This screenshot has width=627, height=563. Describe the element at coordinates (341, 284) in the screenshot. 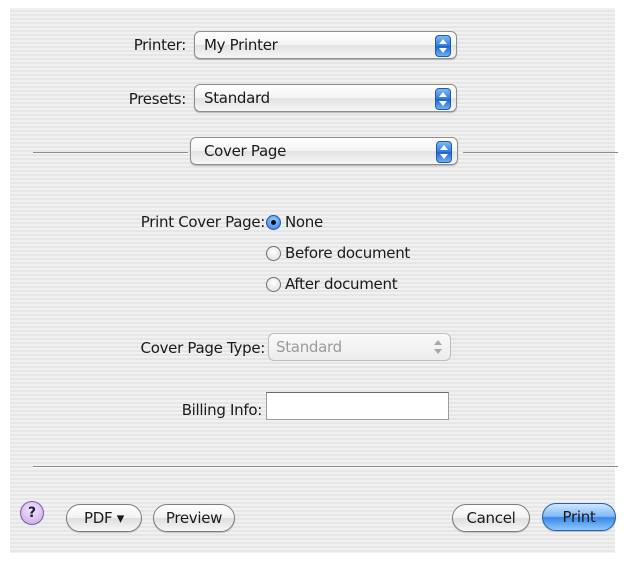

I see `radio-after-document-label: After document` at that location.